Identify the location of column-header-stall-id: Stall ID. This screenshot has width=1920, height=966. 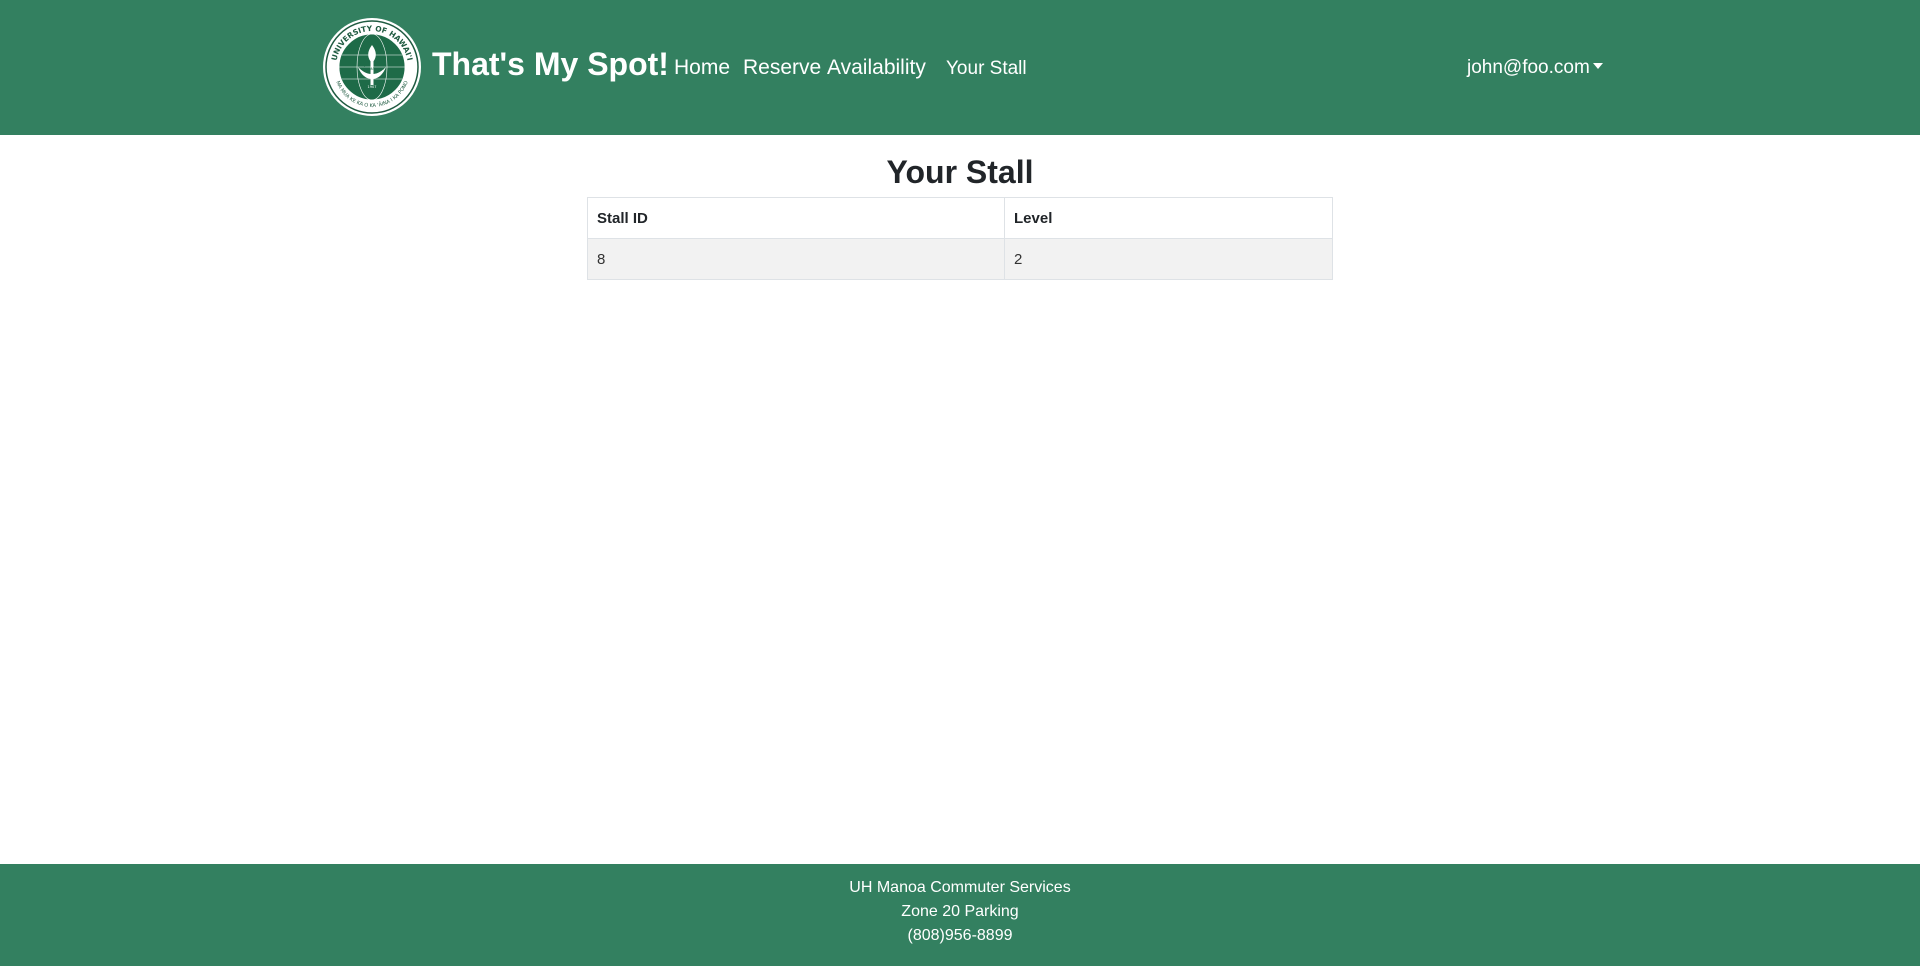
(796, 218).